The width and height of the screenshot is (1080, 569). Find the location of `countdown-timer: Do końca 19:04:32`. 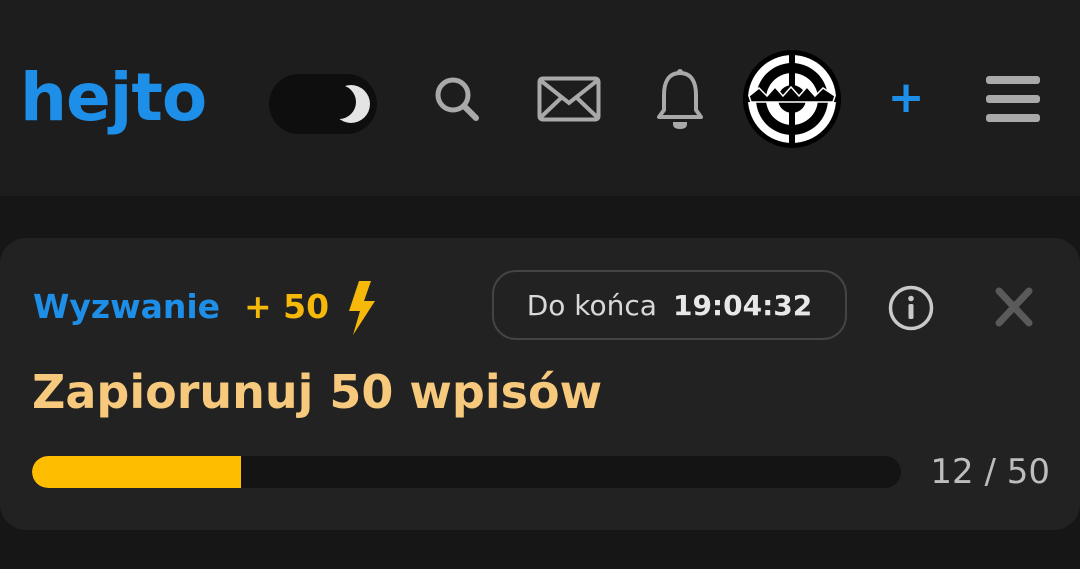

countdown-timer: Do końca 19:04:32 is located at coordinates (669, 305).